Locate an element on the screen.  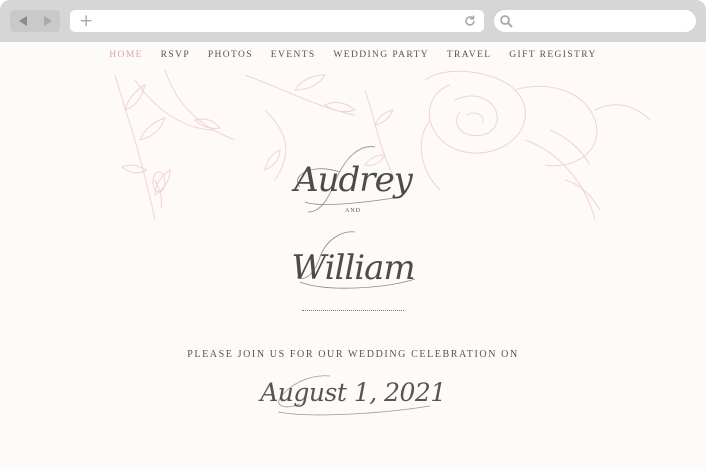
partner-one-name: Audrey is located at coordinates (353, 180).